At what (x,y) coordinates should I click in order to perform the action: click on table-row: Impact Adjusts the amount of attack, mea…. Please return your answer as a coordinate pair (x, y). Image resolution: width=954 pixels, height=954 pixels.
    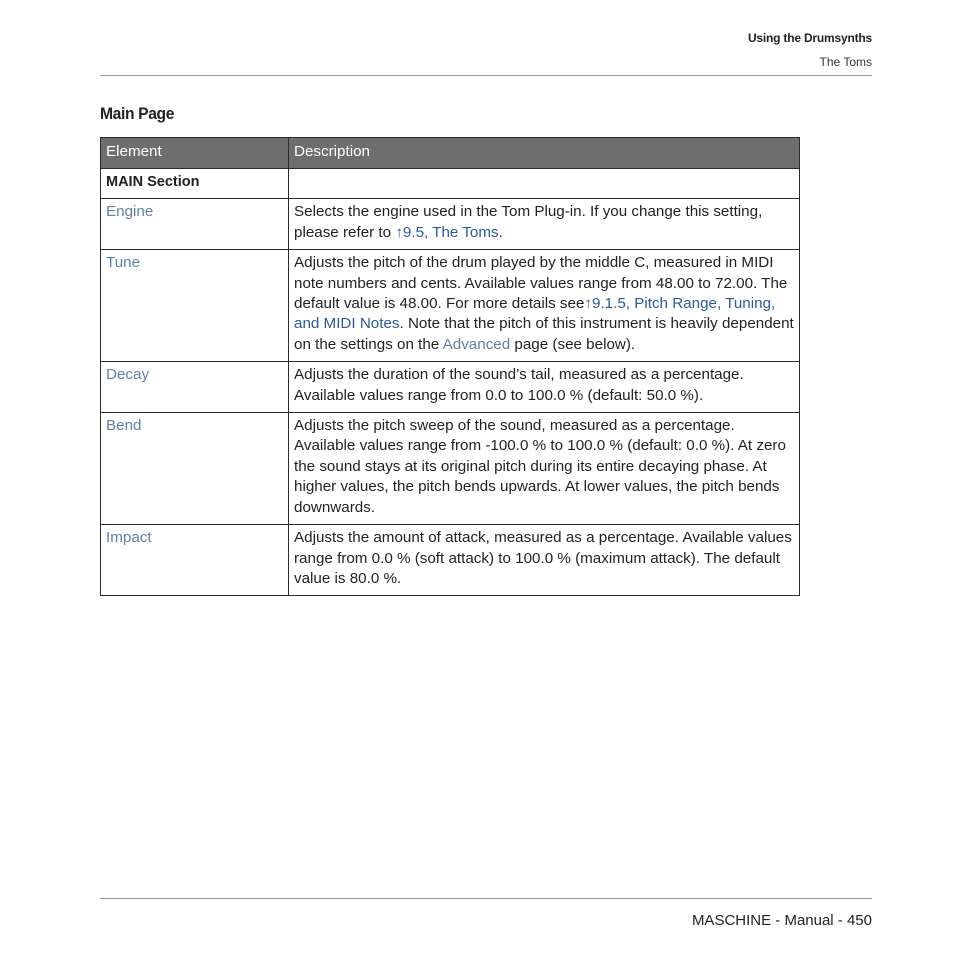
    Looking at the image, I should click on (450, 560).